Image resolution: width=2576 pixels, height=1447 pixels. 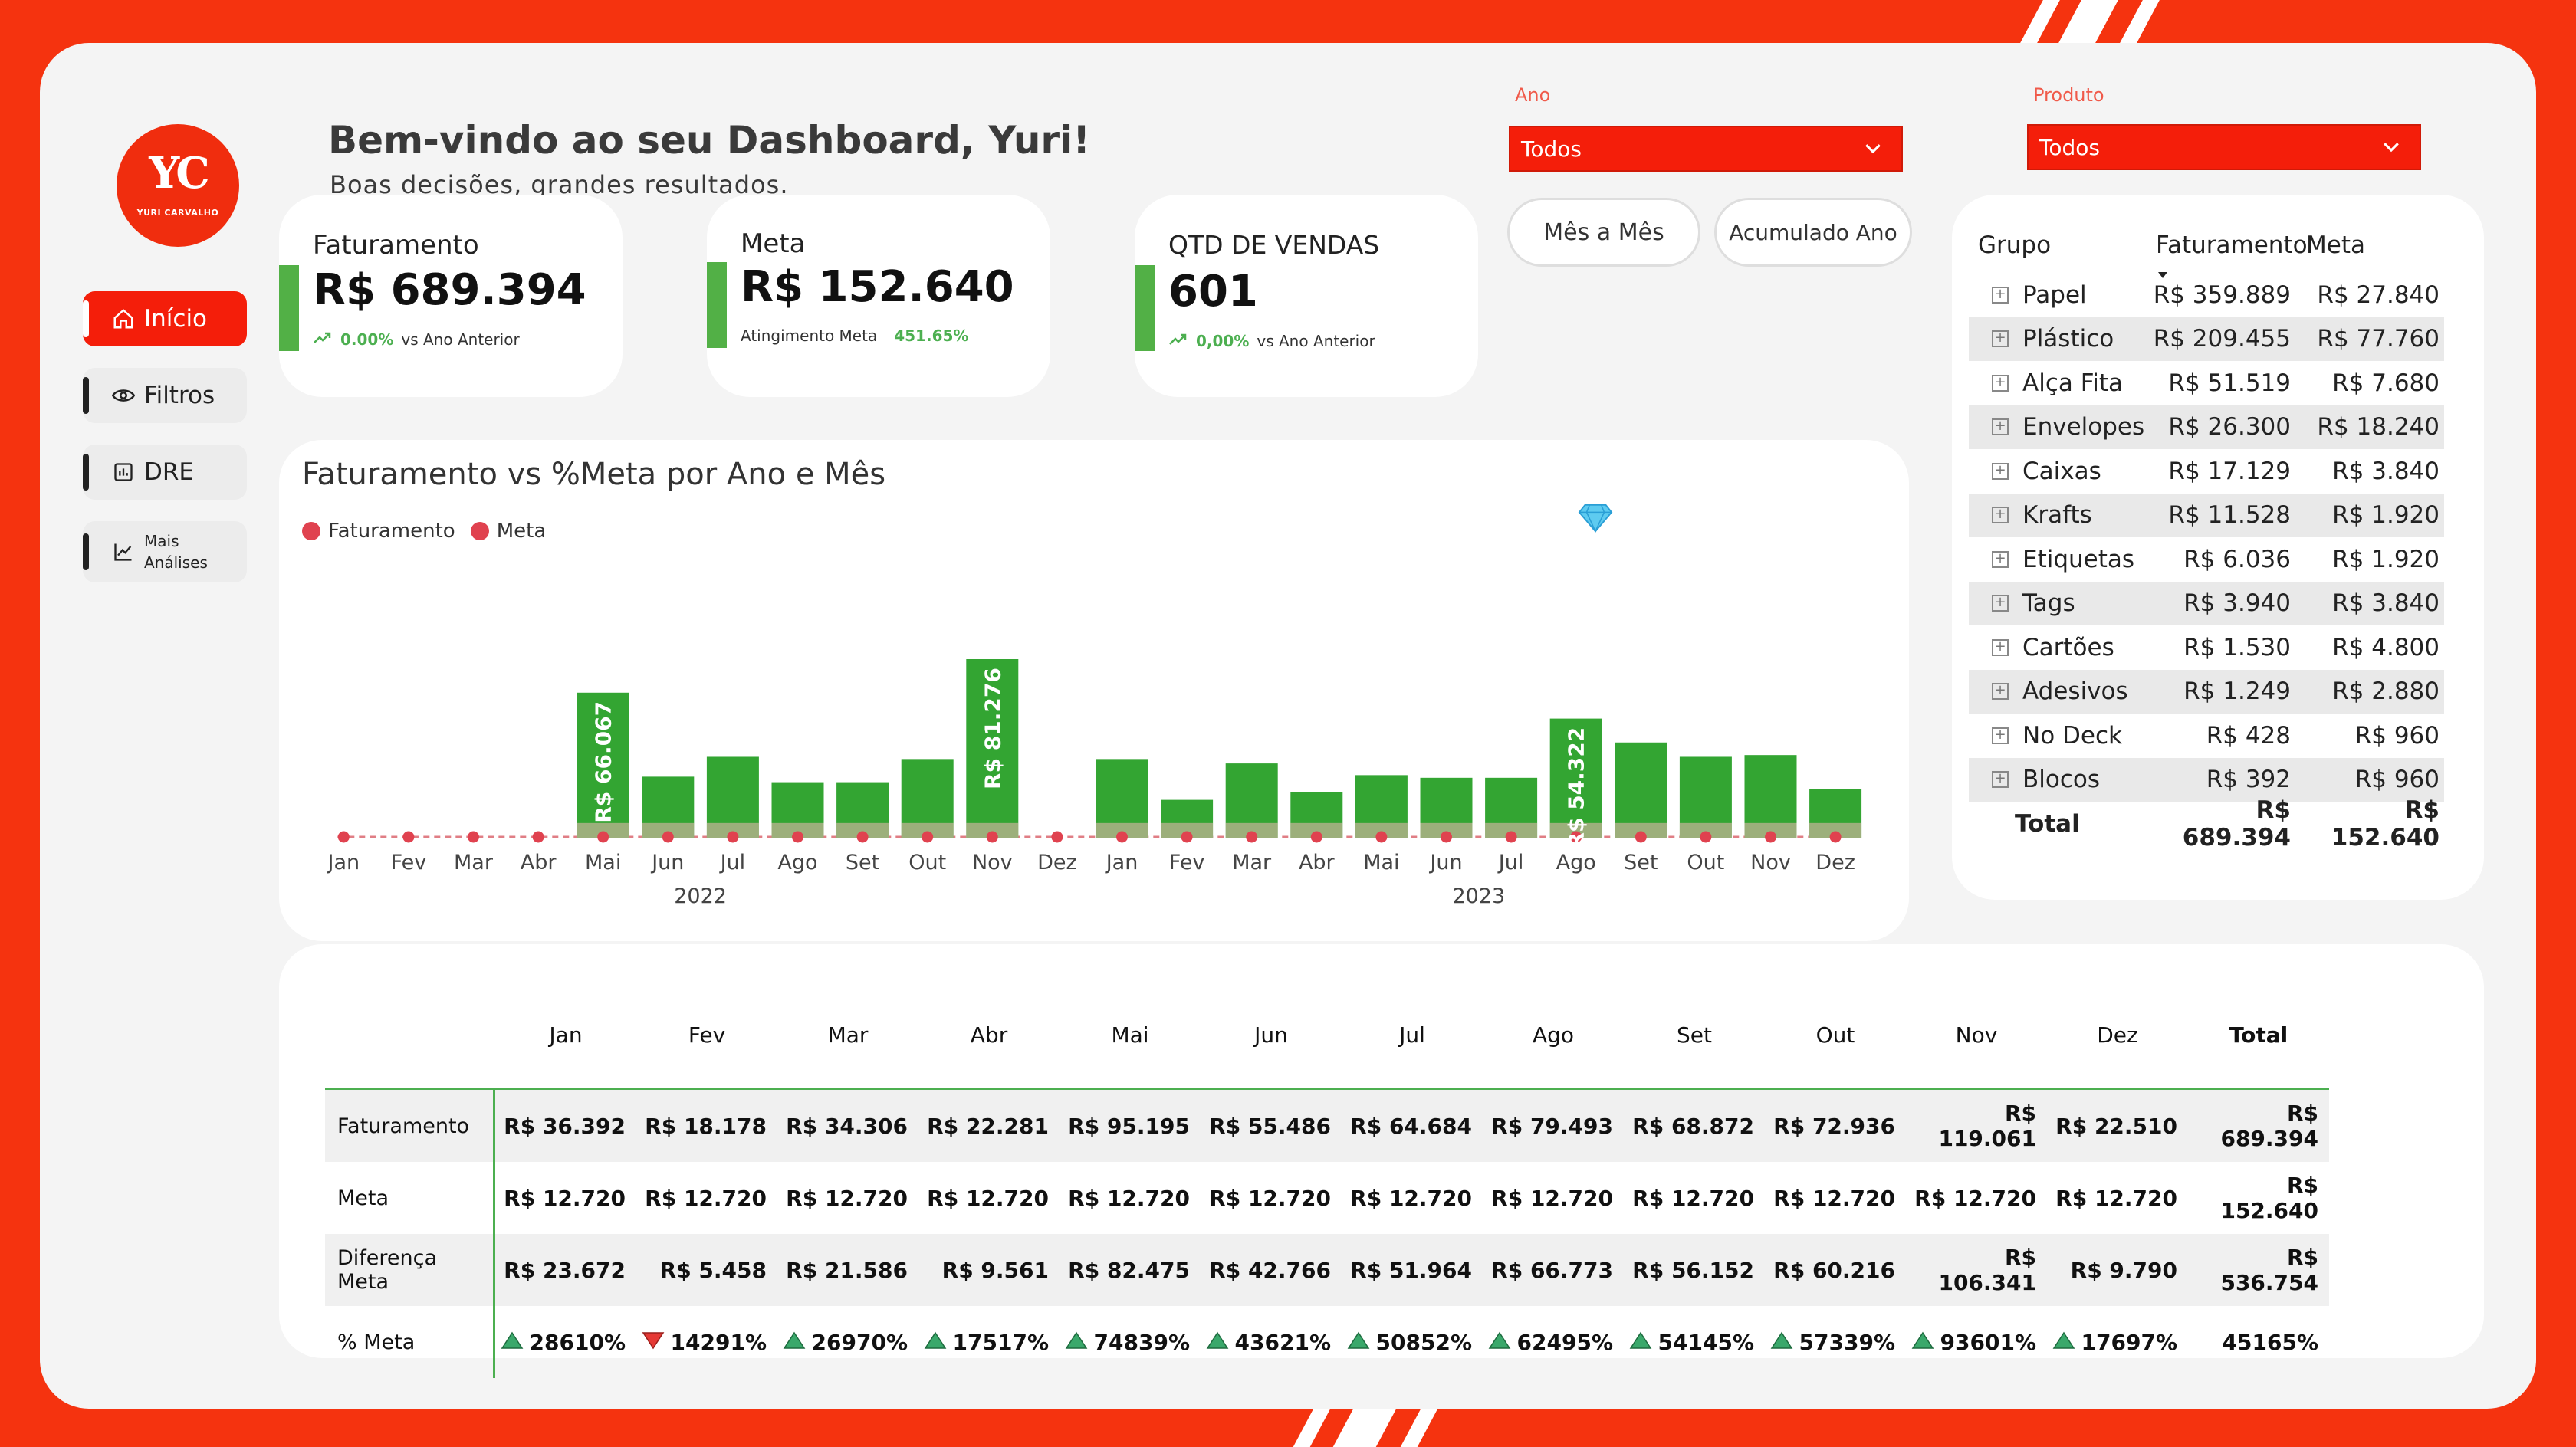 What do you see at coordinates (2057, 736) in the screenshot?
I see `group-cell: + No Deck` at bounding box center [2057, 736].